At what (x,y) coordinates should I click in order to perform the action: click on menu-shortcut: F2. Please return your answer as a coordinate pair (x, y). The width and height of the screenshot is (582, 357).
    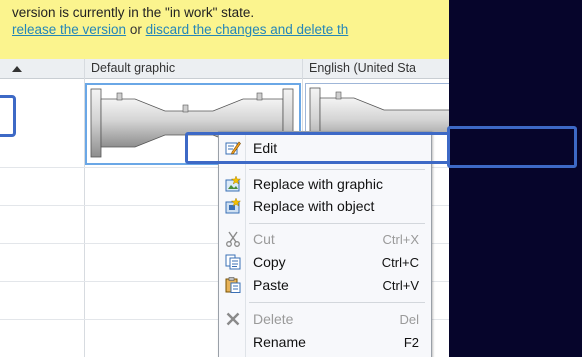
    Looking at the image, I should click on (411, 342).